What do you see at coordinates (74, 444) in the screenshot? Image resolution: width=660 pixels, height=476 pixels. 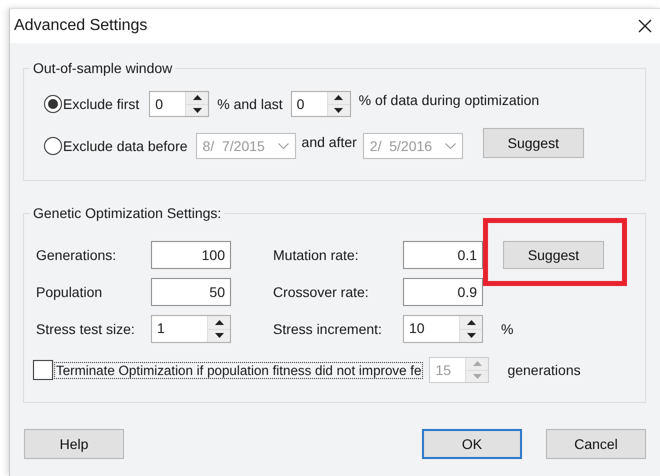 I see `dialog-button: Help` at bounding box center [74, 444].